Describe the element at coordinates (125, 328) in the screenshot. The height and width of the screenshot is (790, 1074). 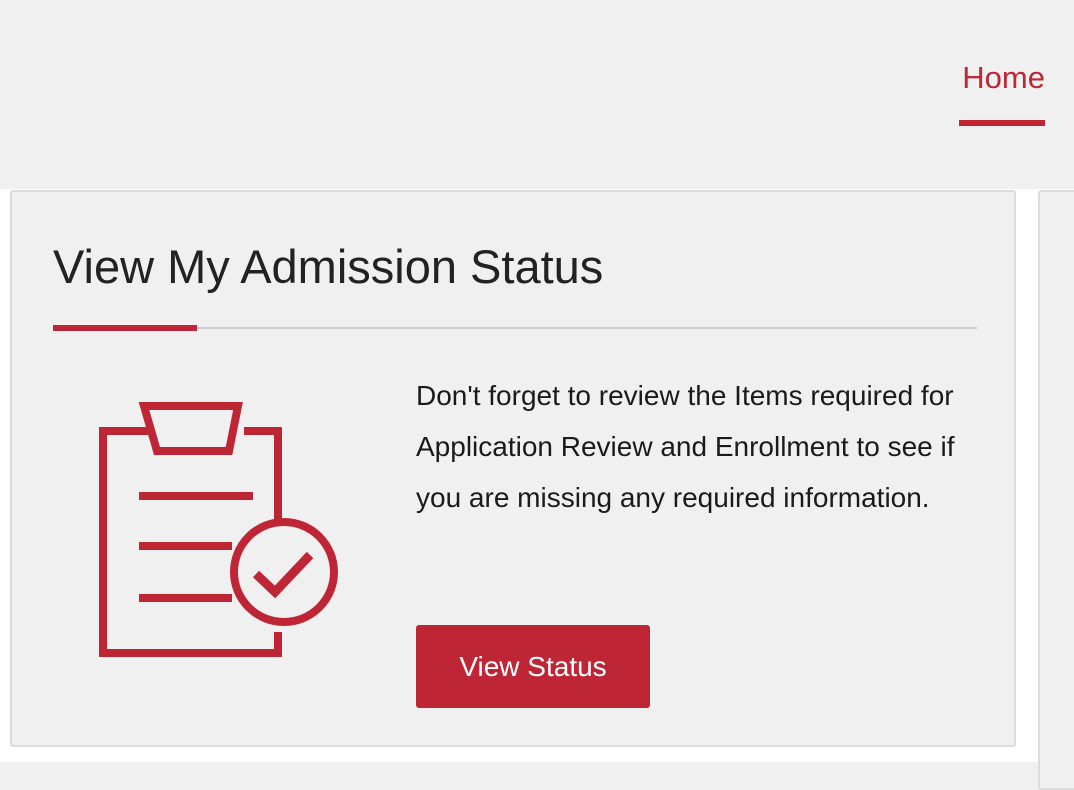
I see `title-divider-accent` at that location.